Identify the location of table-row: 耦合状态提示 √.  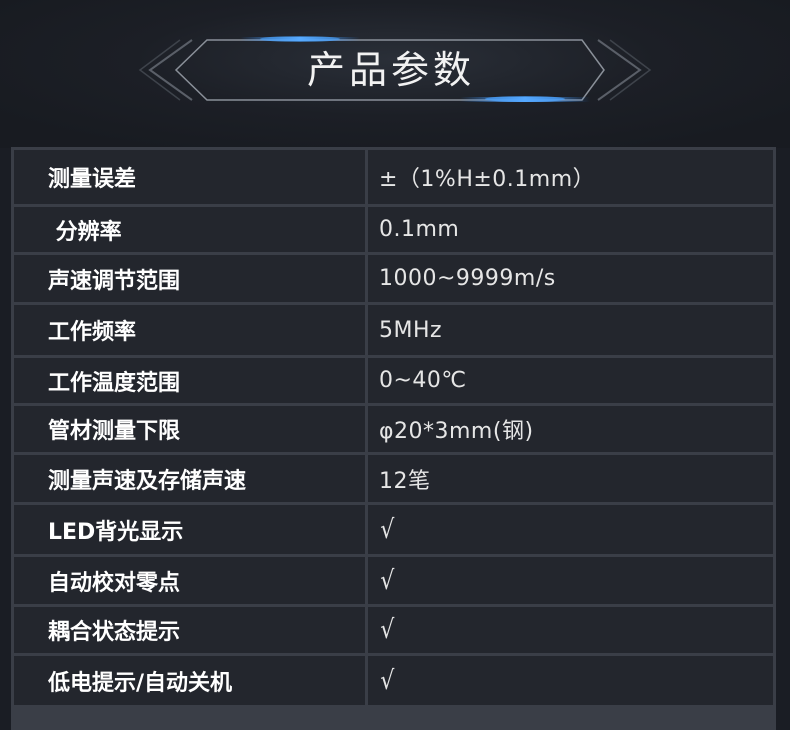
(393, 631).